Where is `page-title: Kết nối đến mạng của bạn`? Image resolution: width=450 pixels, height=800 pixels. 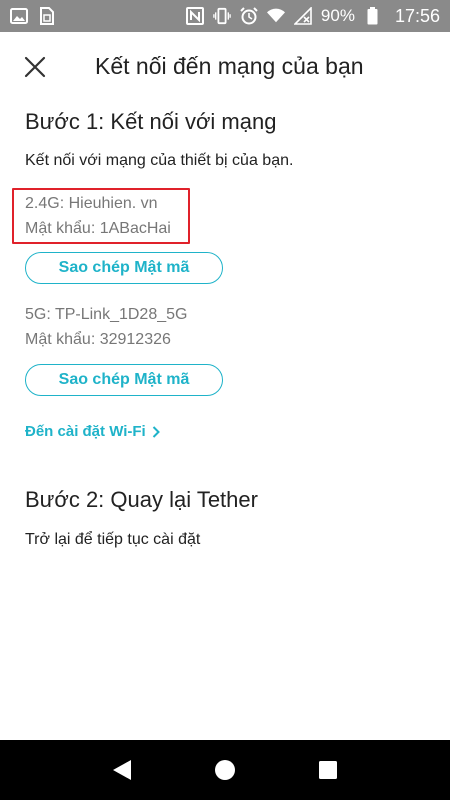
page-title: Kết nối đến mạng của bạn is located at coordinates (229, 66).